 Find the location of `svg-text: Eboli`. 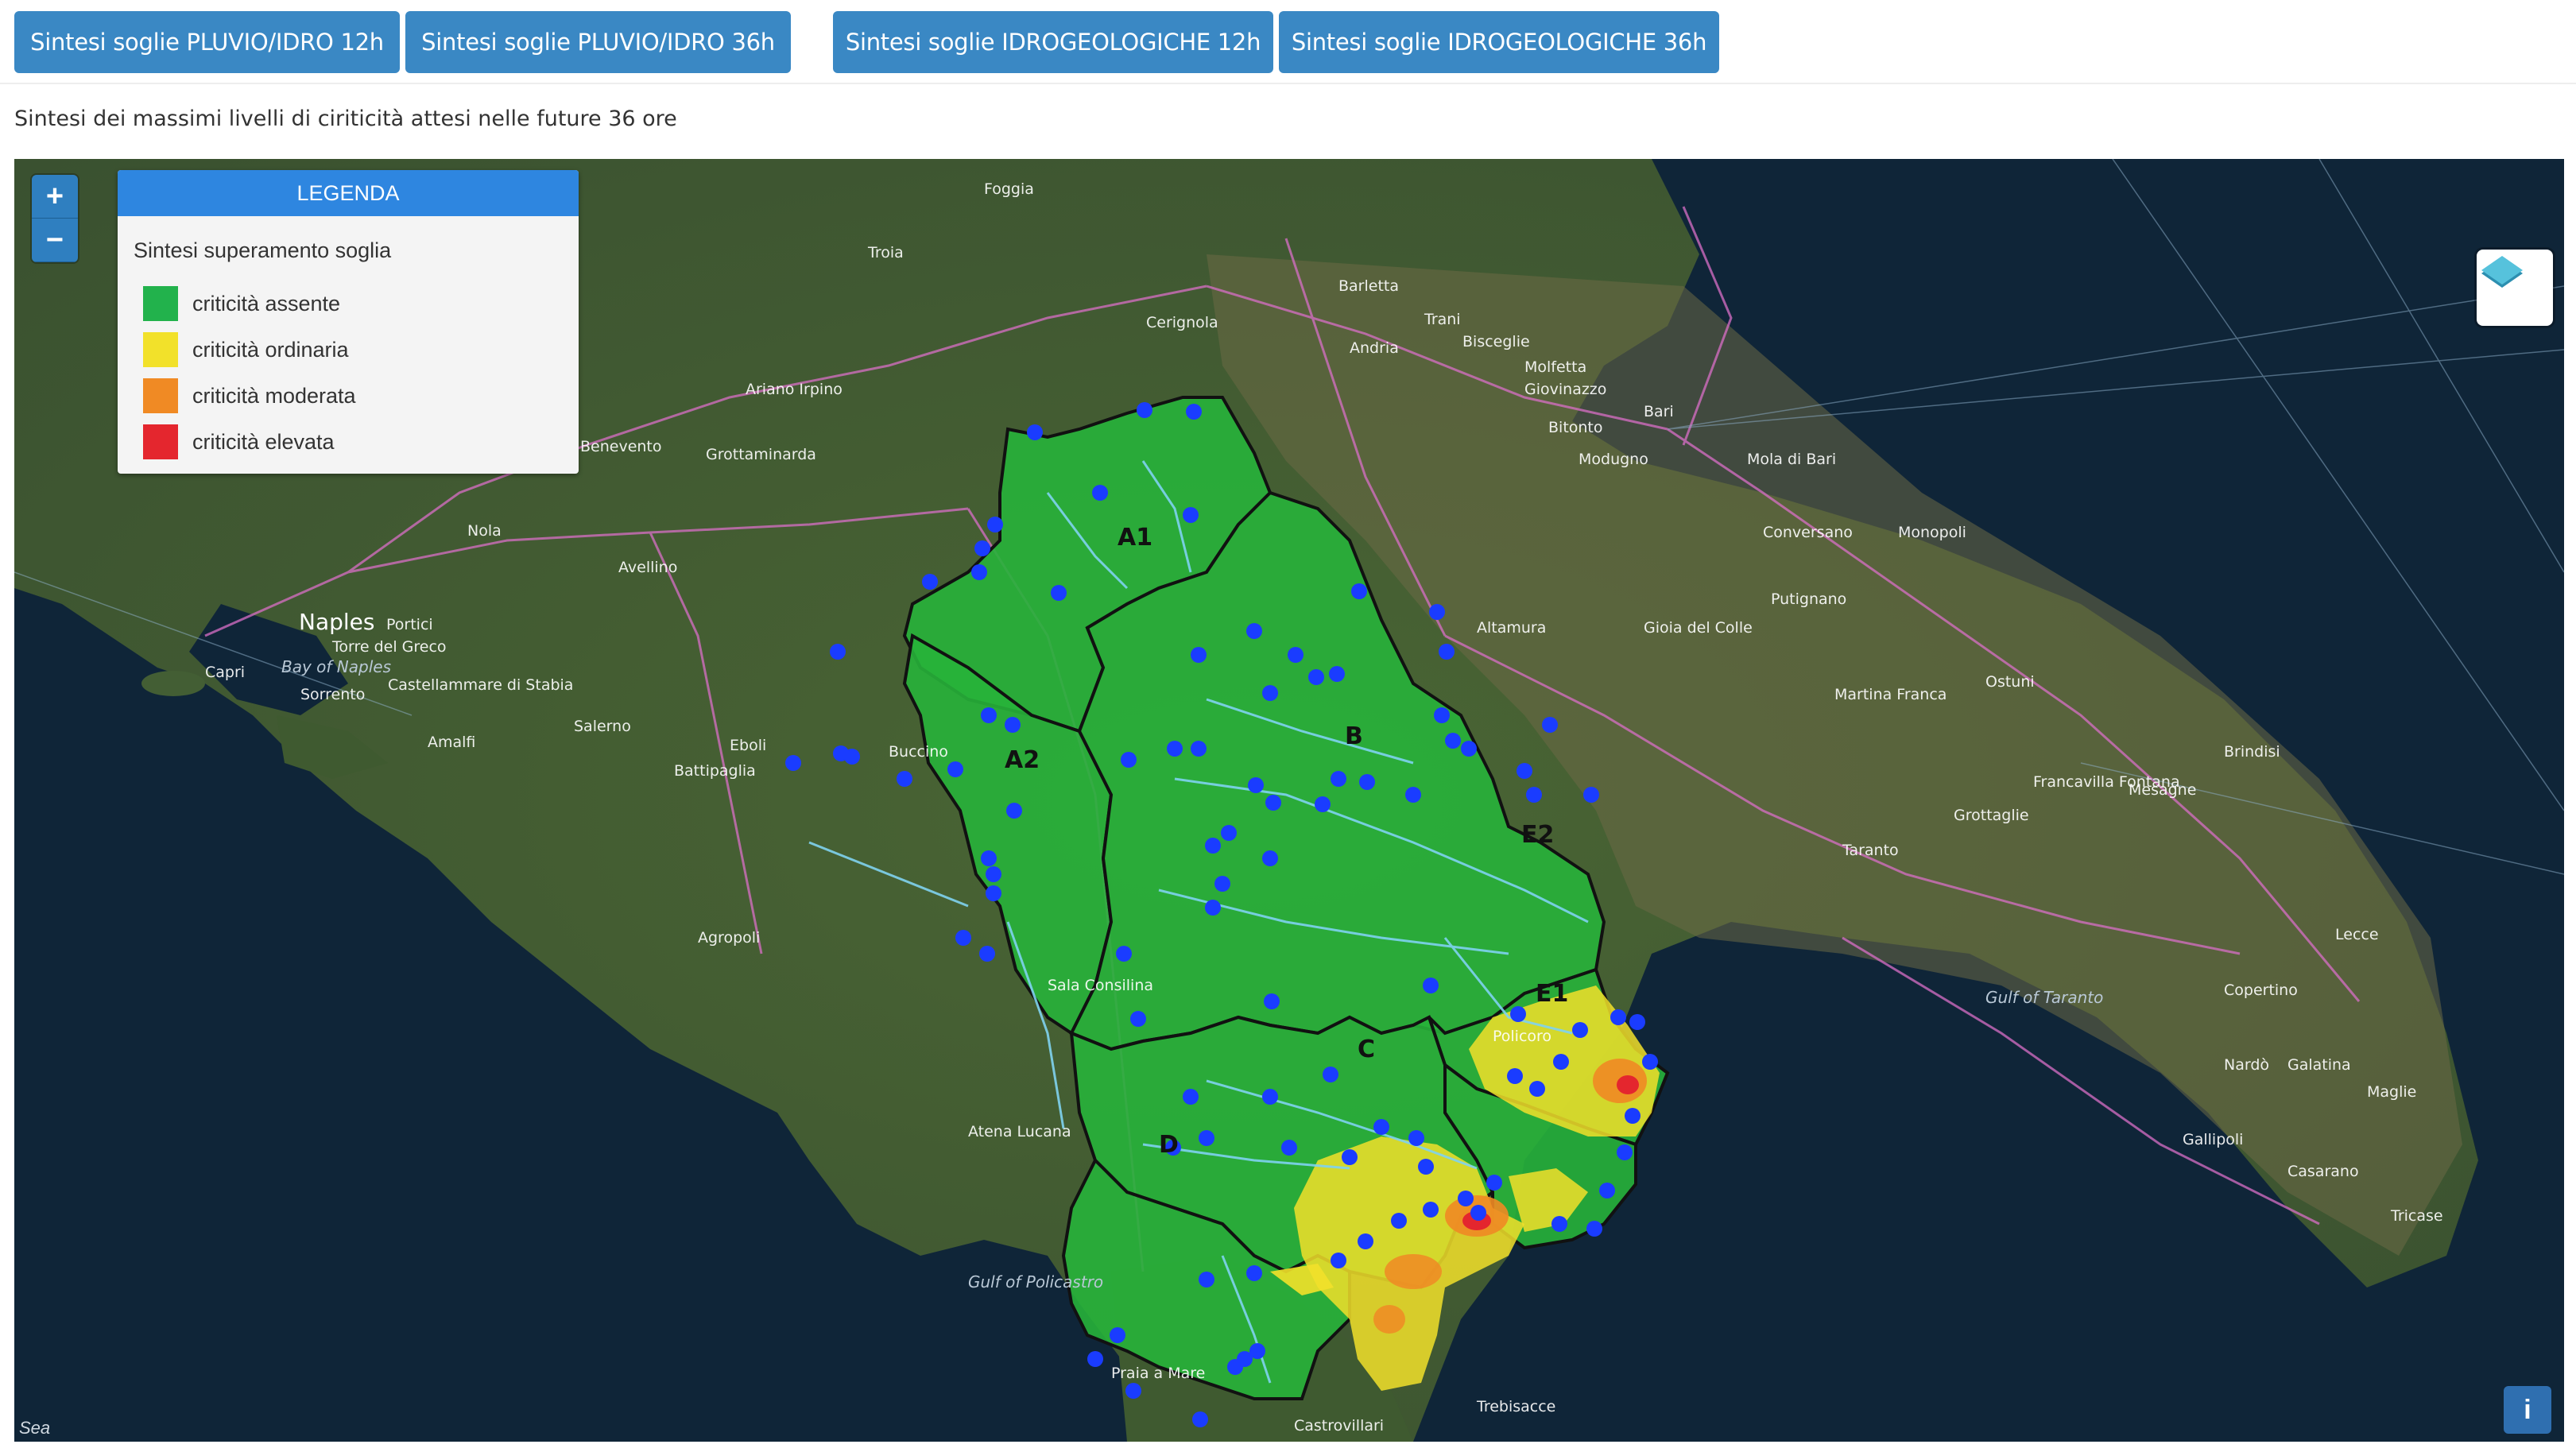

svg-text: Eboli is located at coordinates (748, 745).